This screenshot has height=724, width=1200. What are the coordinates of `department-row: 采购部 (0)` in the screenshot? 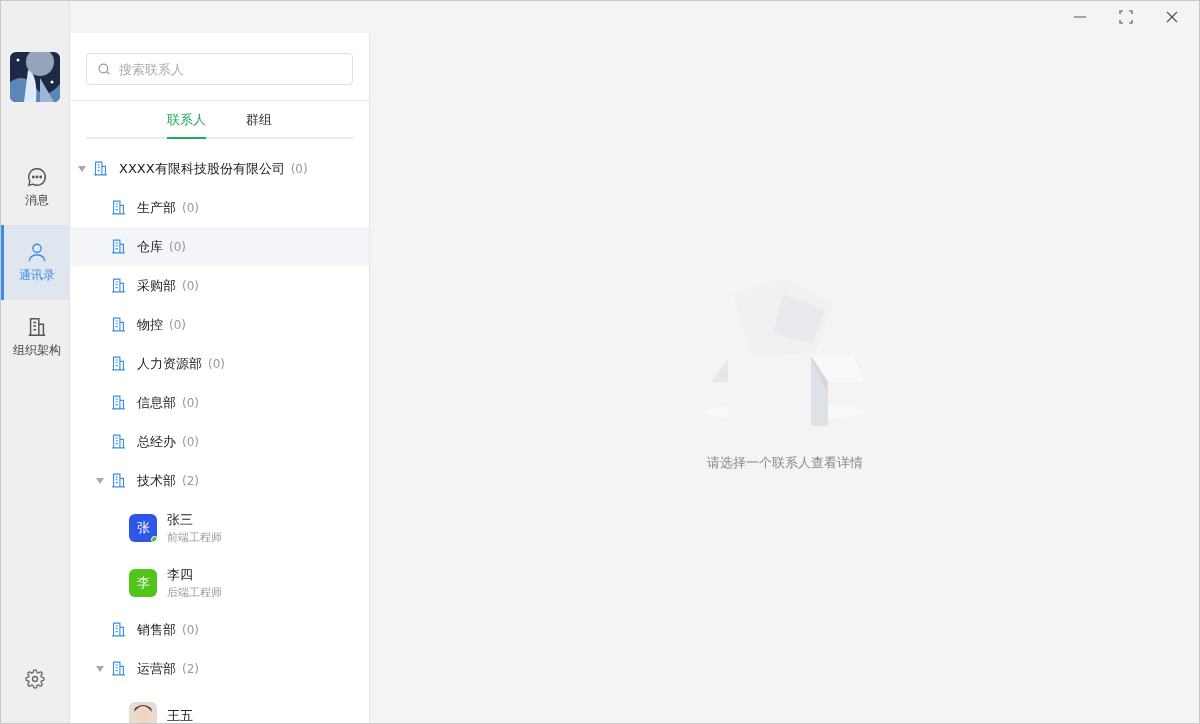 It's located at (219, 285).